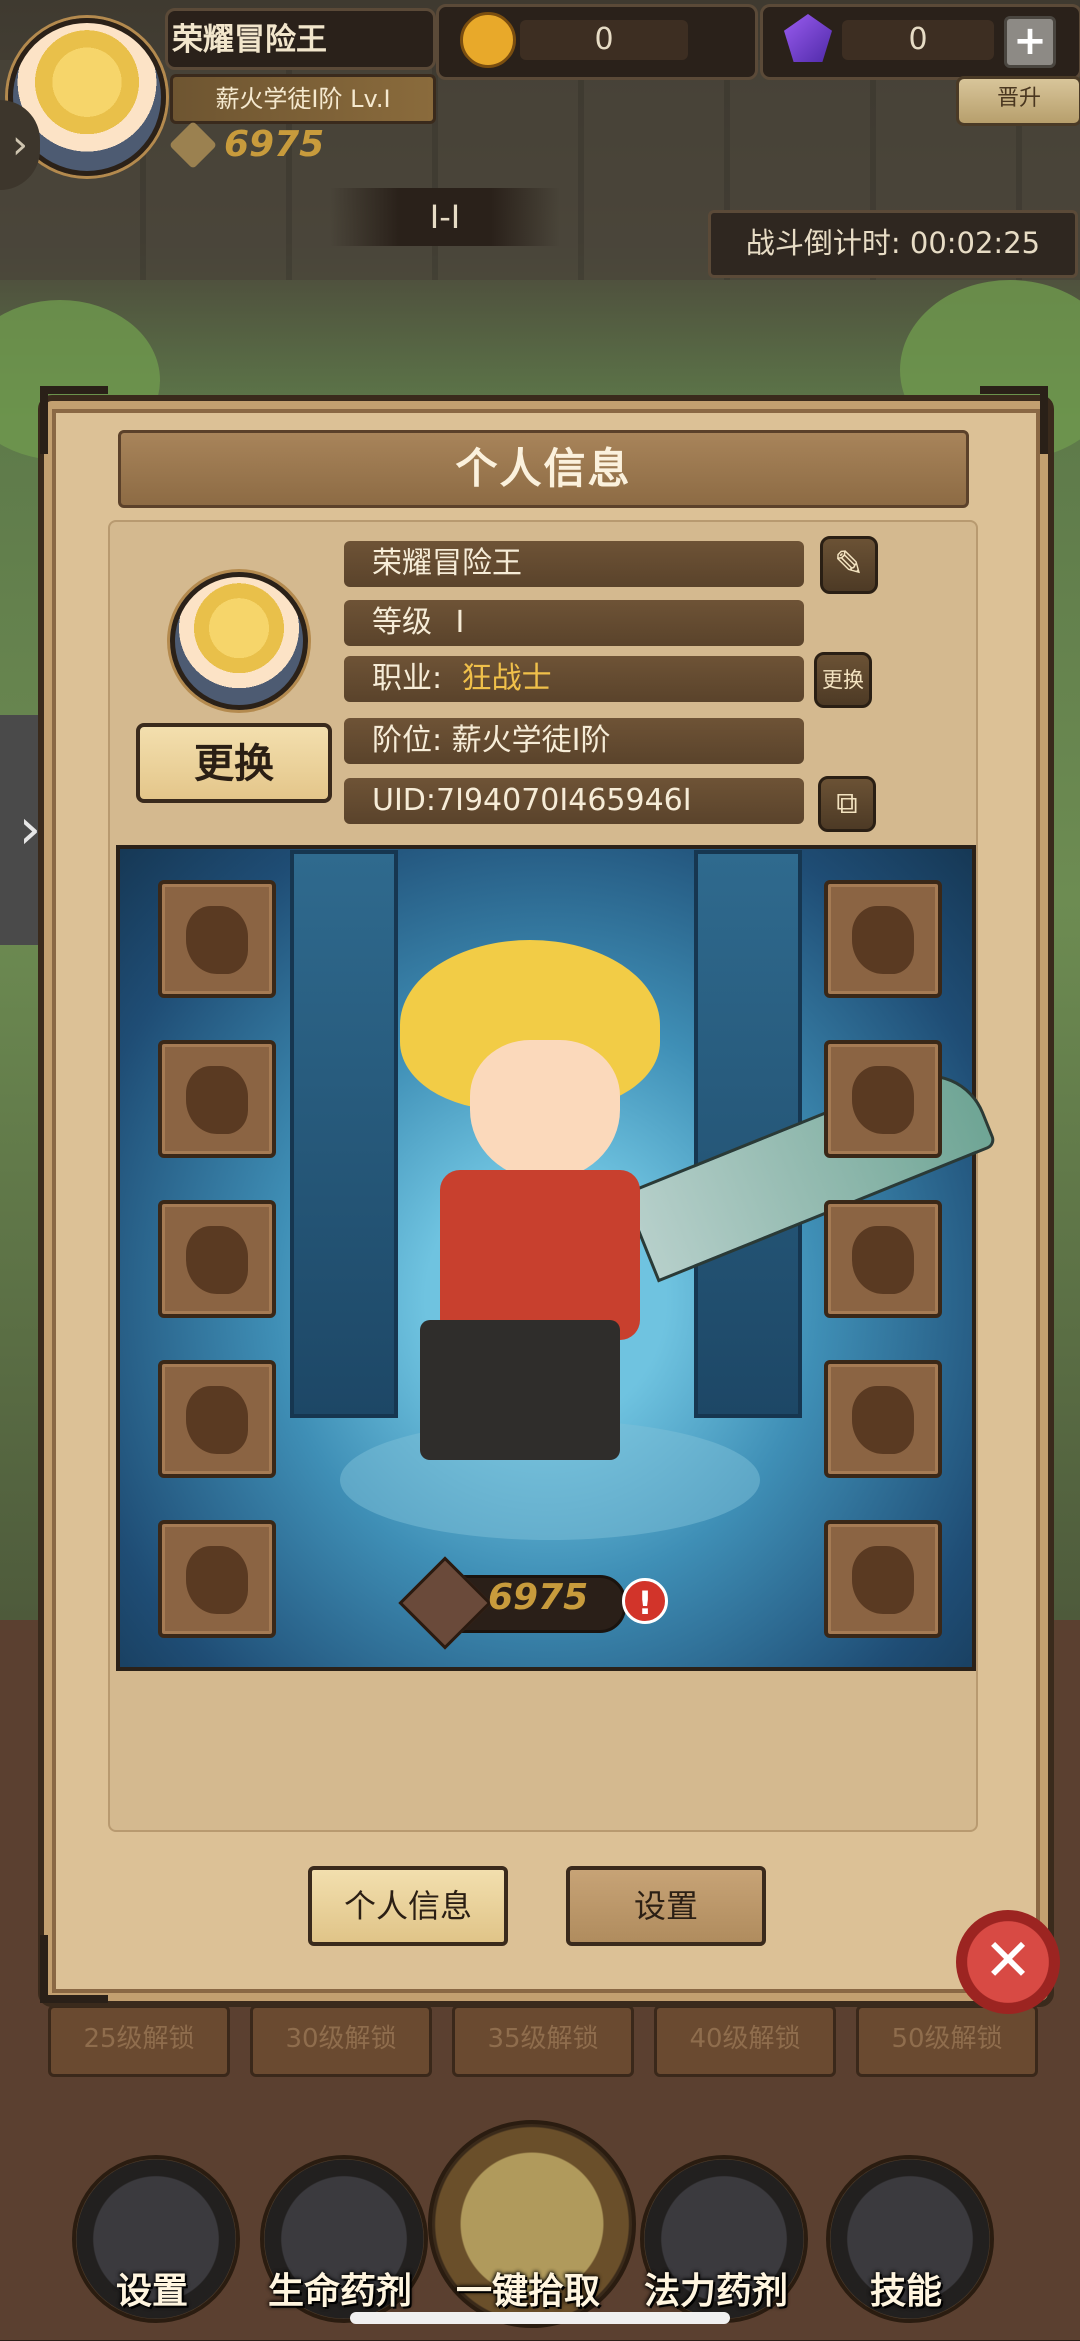 The width and height of the screenshot is (1080, 2341). Describe the element at coordinates (445, 217) in the screenshot. I see `stage-indicator: Ⅰ-Ⅰ` at that location.